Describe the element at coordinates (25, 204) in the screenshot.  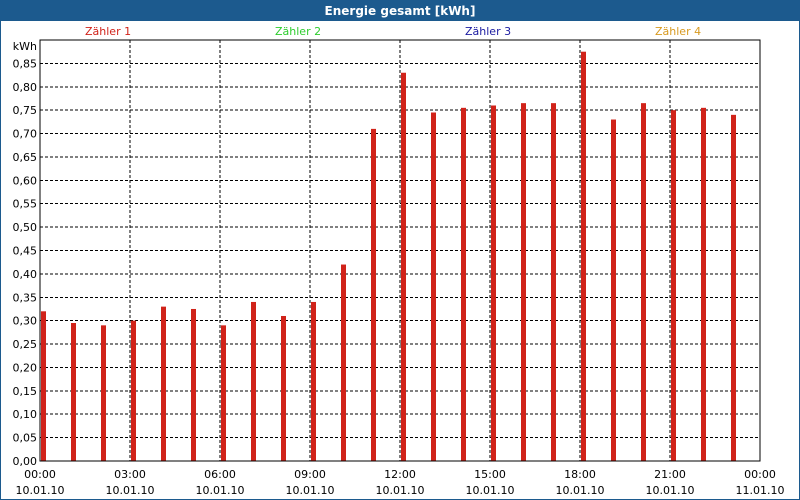
I see `y-tick-label: 0,55` at that location.